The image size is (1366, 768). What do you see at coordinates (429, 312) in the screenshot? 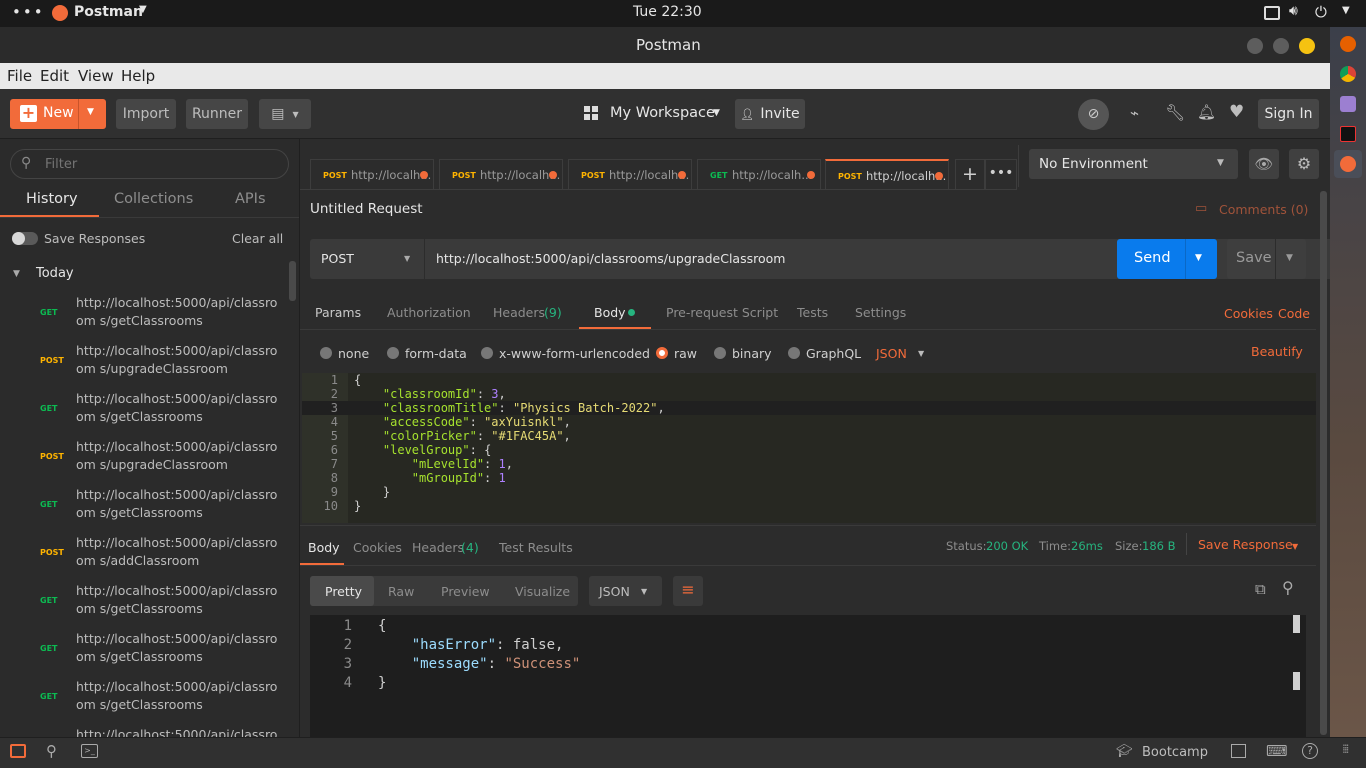
I see `tab-authorization: Authorization` at bounding box center [429, 312].